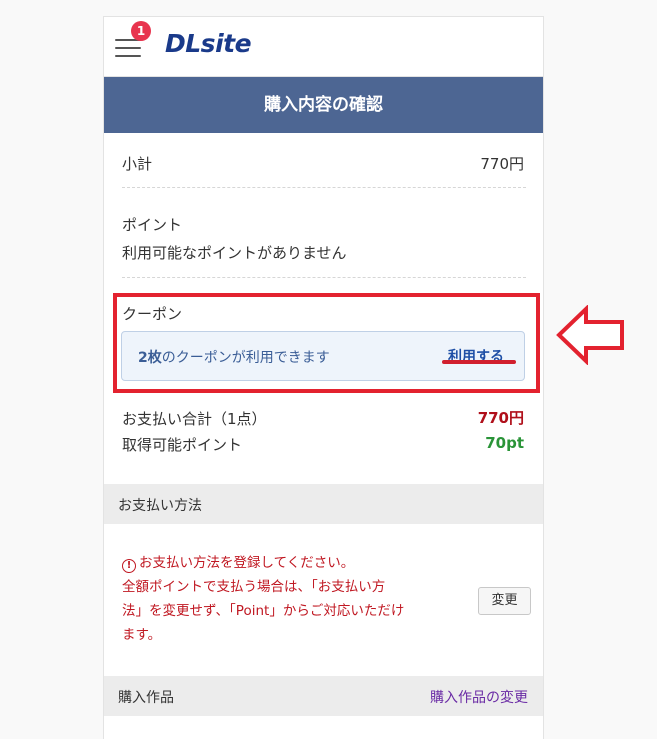  I want to click on warning-line-4: ます。, so click(142, 635).